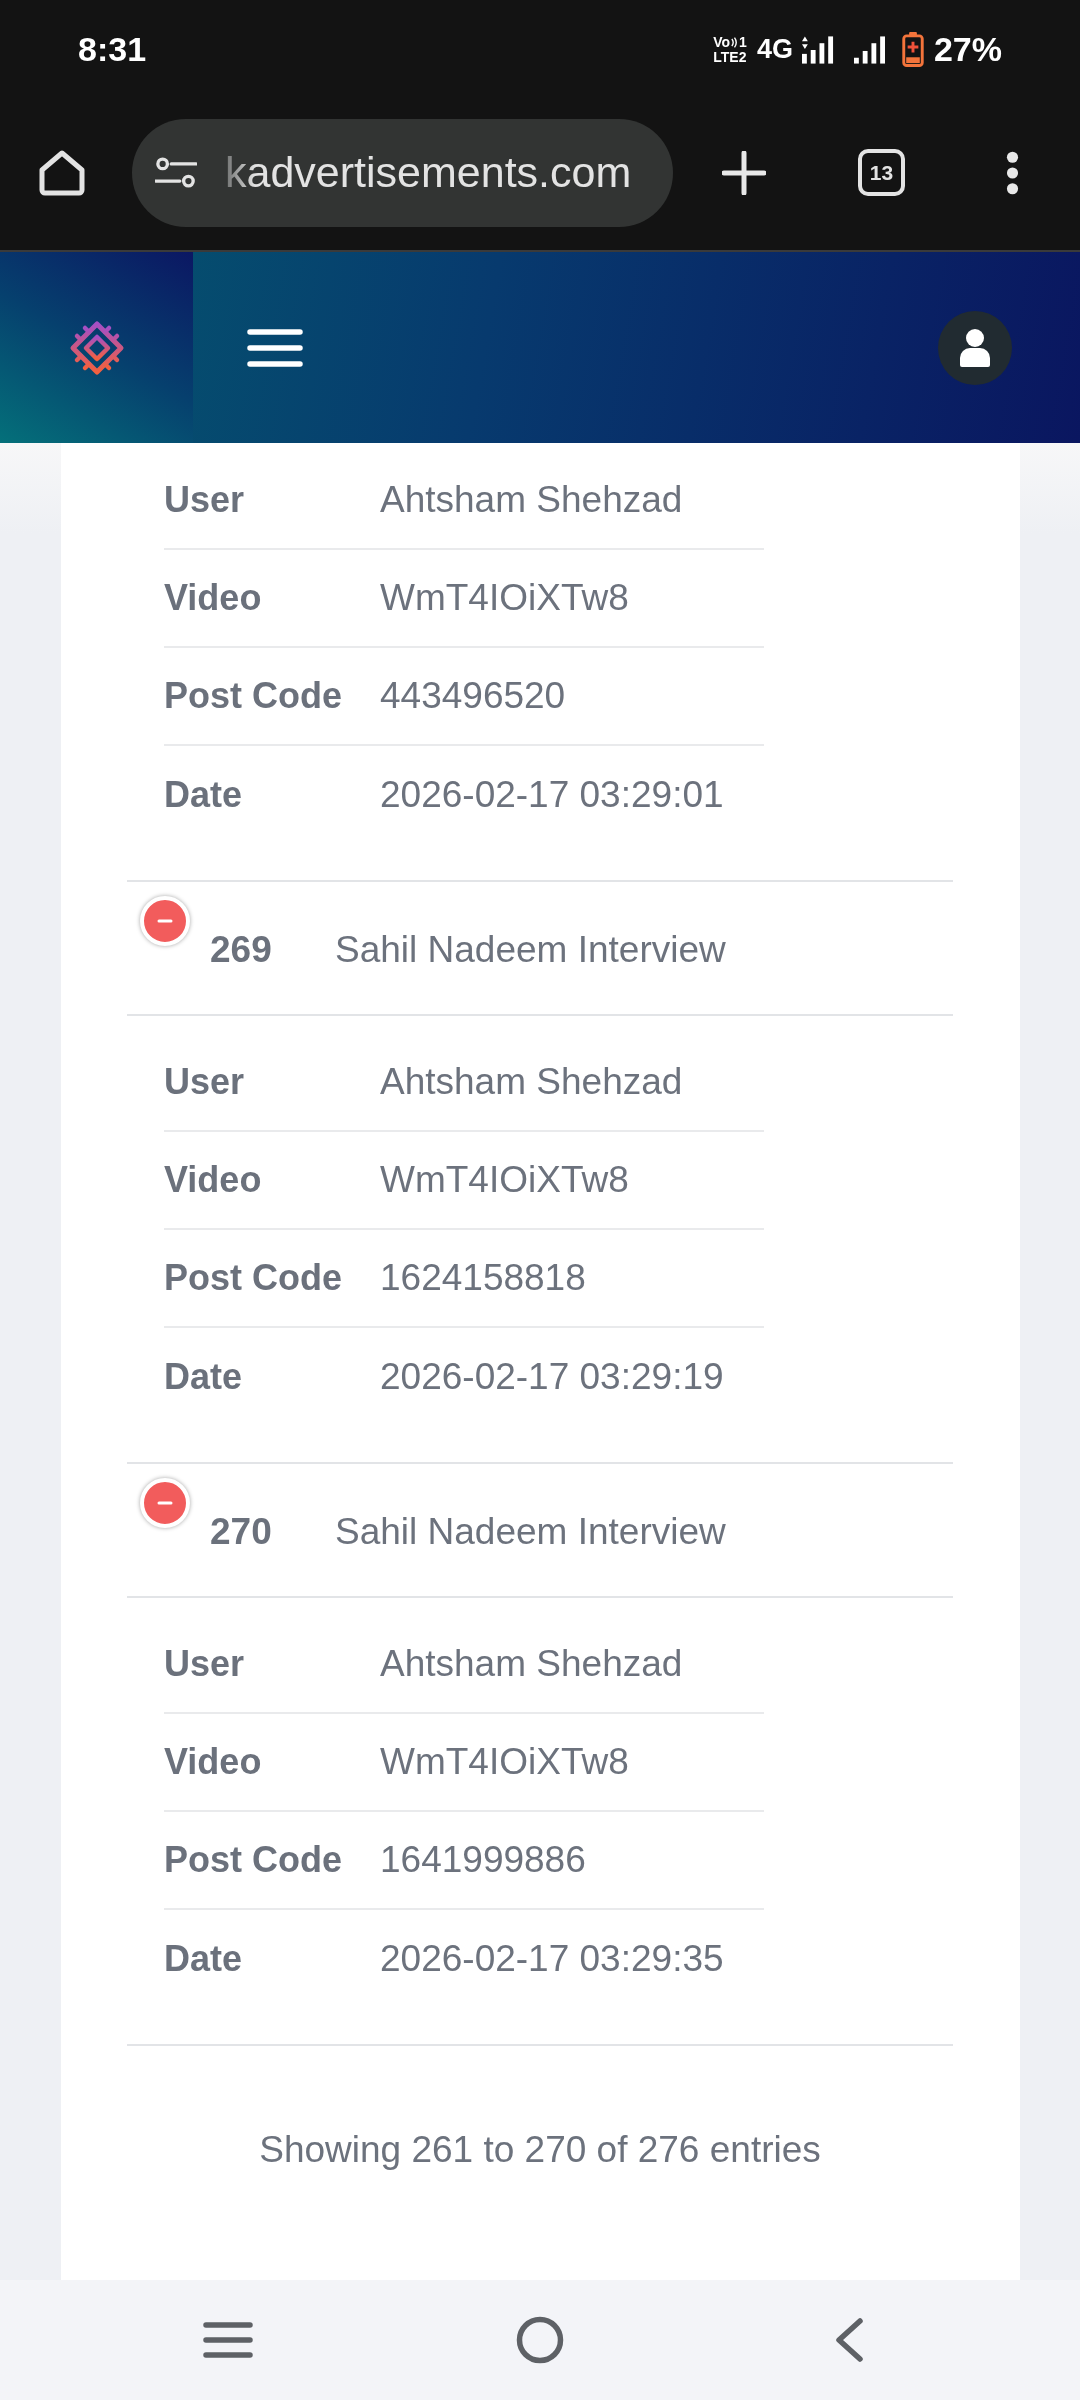 This screenshot has height=2400, width=1080. I want to click on detail-value: 2026-02-17 03:29:19, so click(552, 1377).